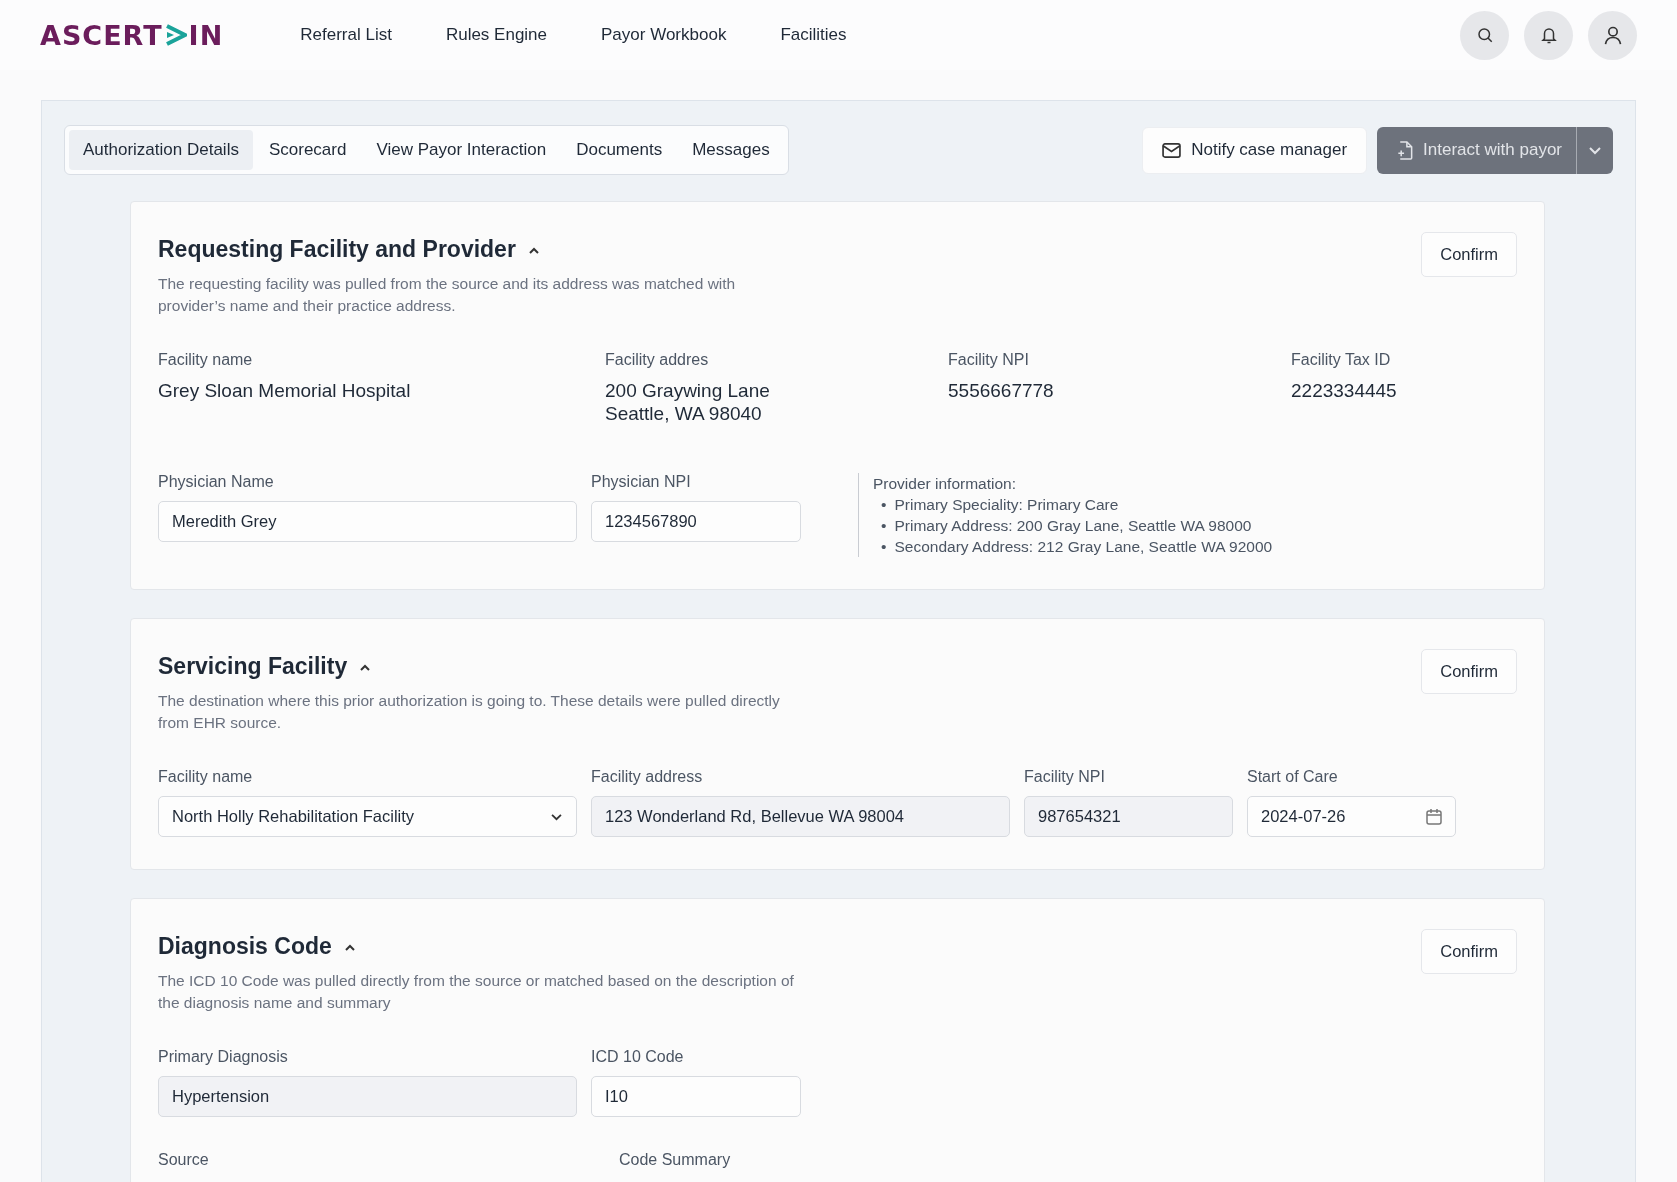 The image size is (1677, 1182). Describe the element at coordinates (161, 150) in the screenshot. I see `tab: Authorization Details` at that location.